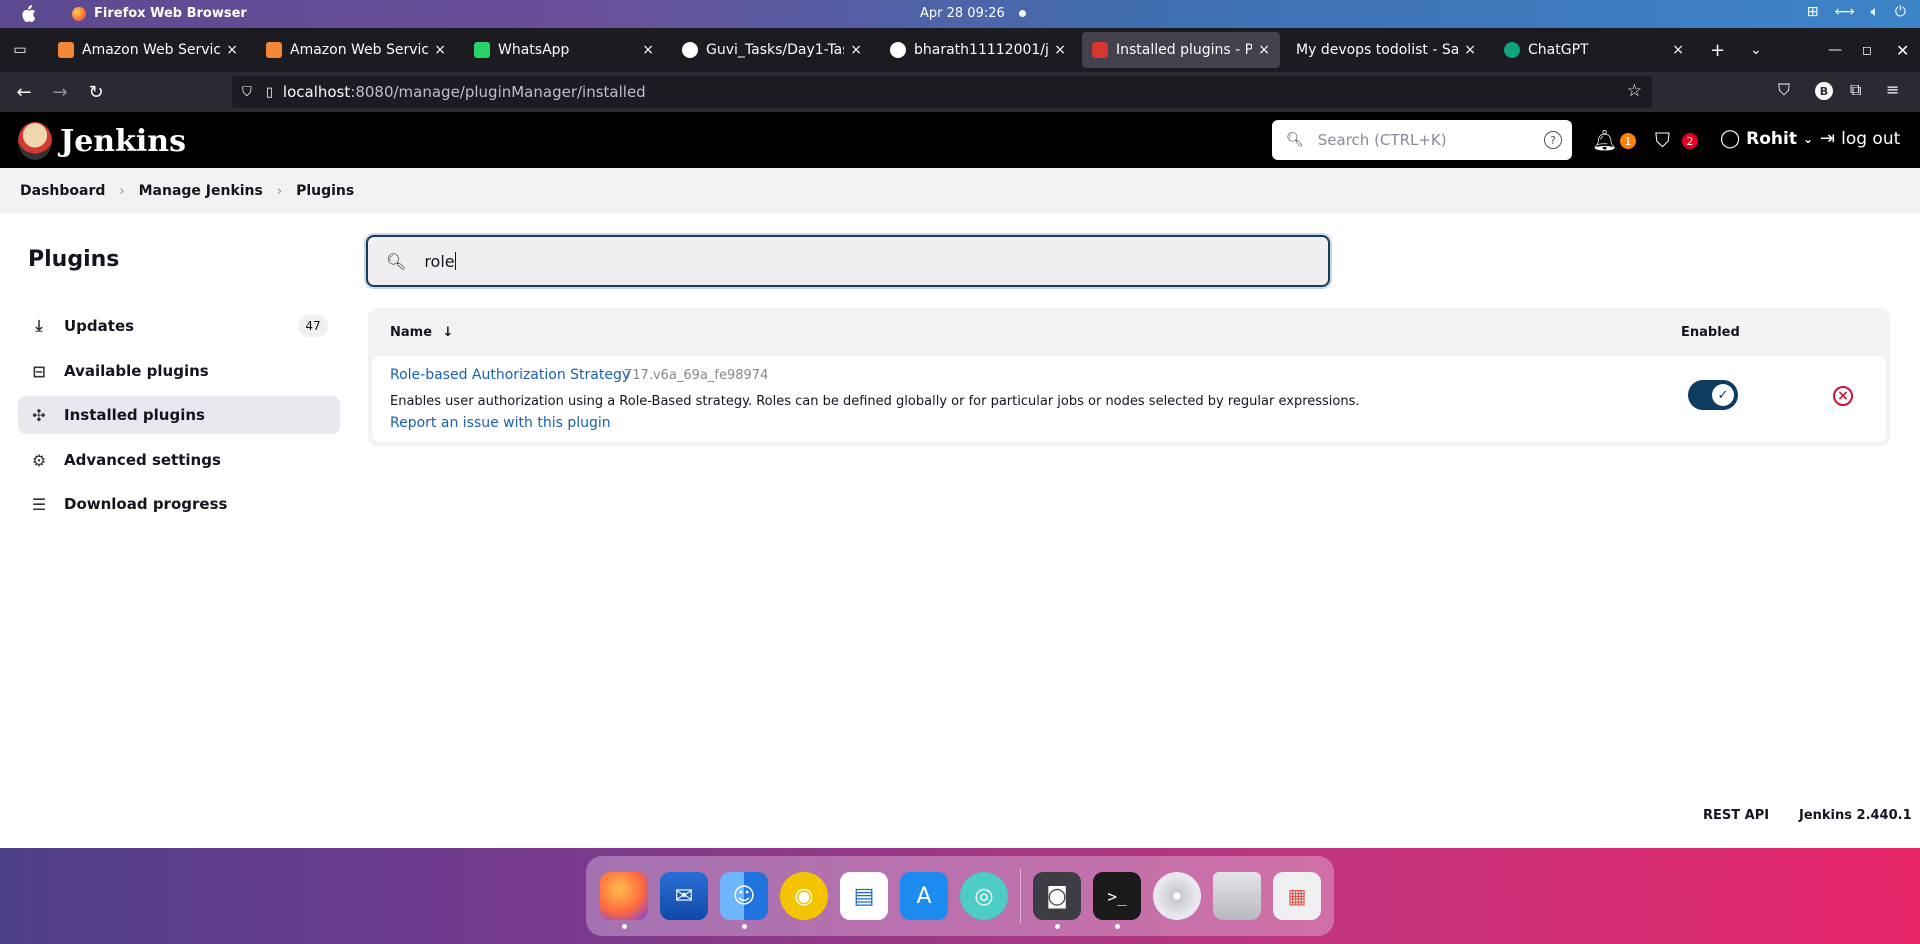 The image size is (1920, 944). I want to click on plugin-search-value: role, so click(439, 261).